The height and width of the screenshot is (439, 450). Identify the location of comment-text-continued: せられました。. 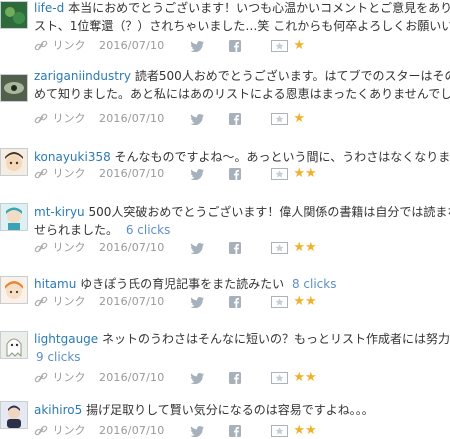
(76, 230).